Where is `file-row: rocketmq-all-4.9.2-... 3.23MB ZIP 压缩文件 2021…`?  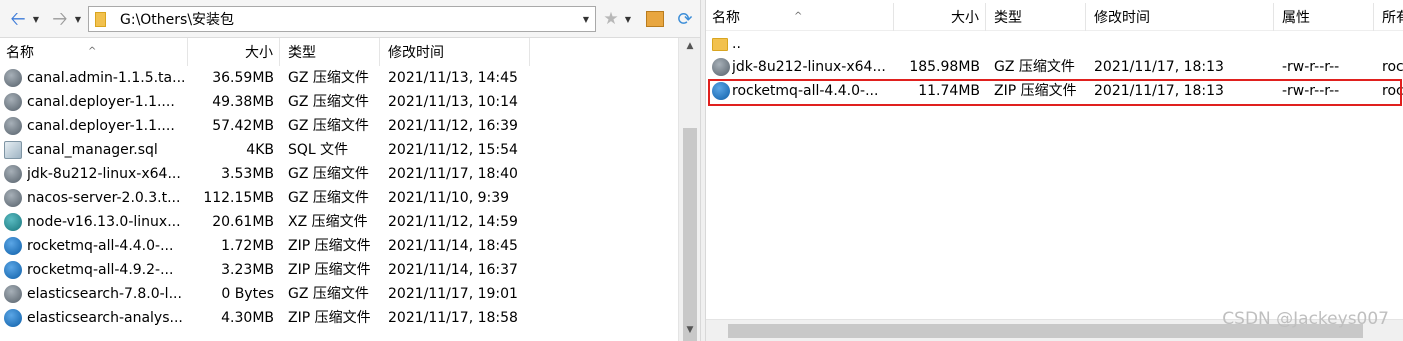
file-row: rocketmq-all-4.9.2-... 3.23MB ZIP 压缩文件 2021… is located at coordinates (339, 270).